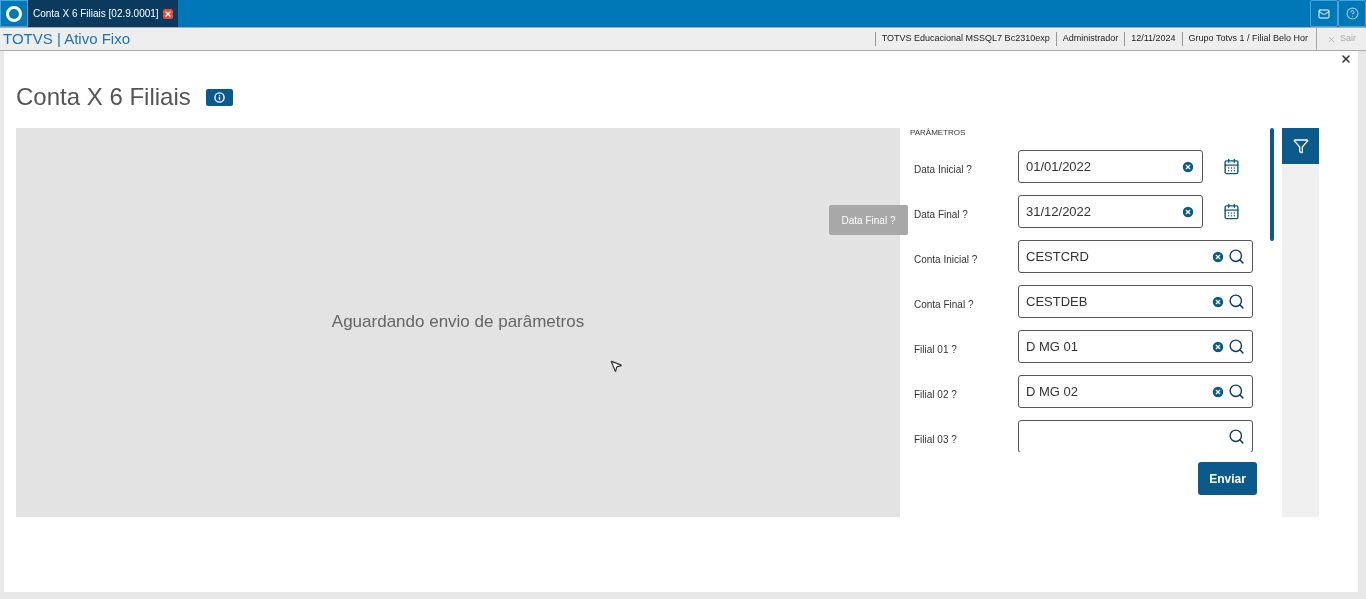  What do you see at coordinates (1227, 478) in the screenshot?
I see `send-button: Enviar` at bounding box center [1227, 478].